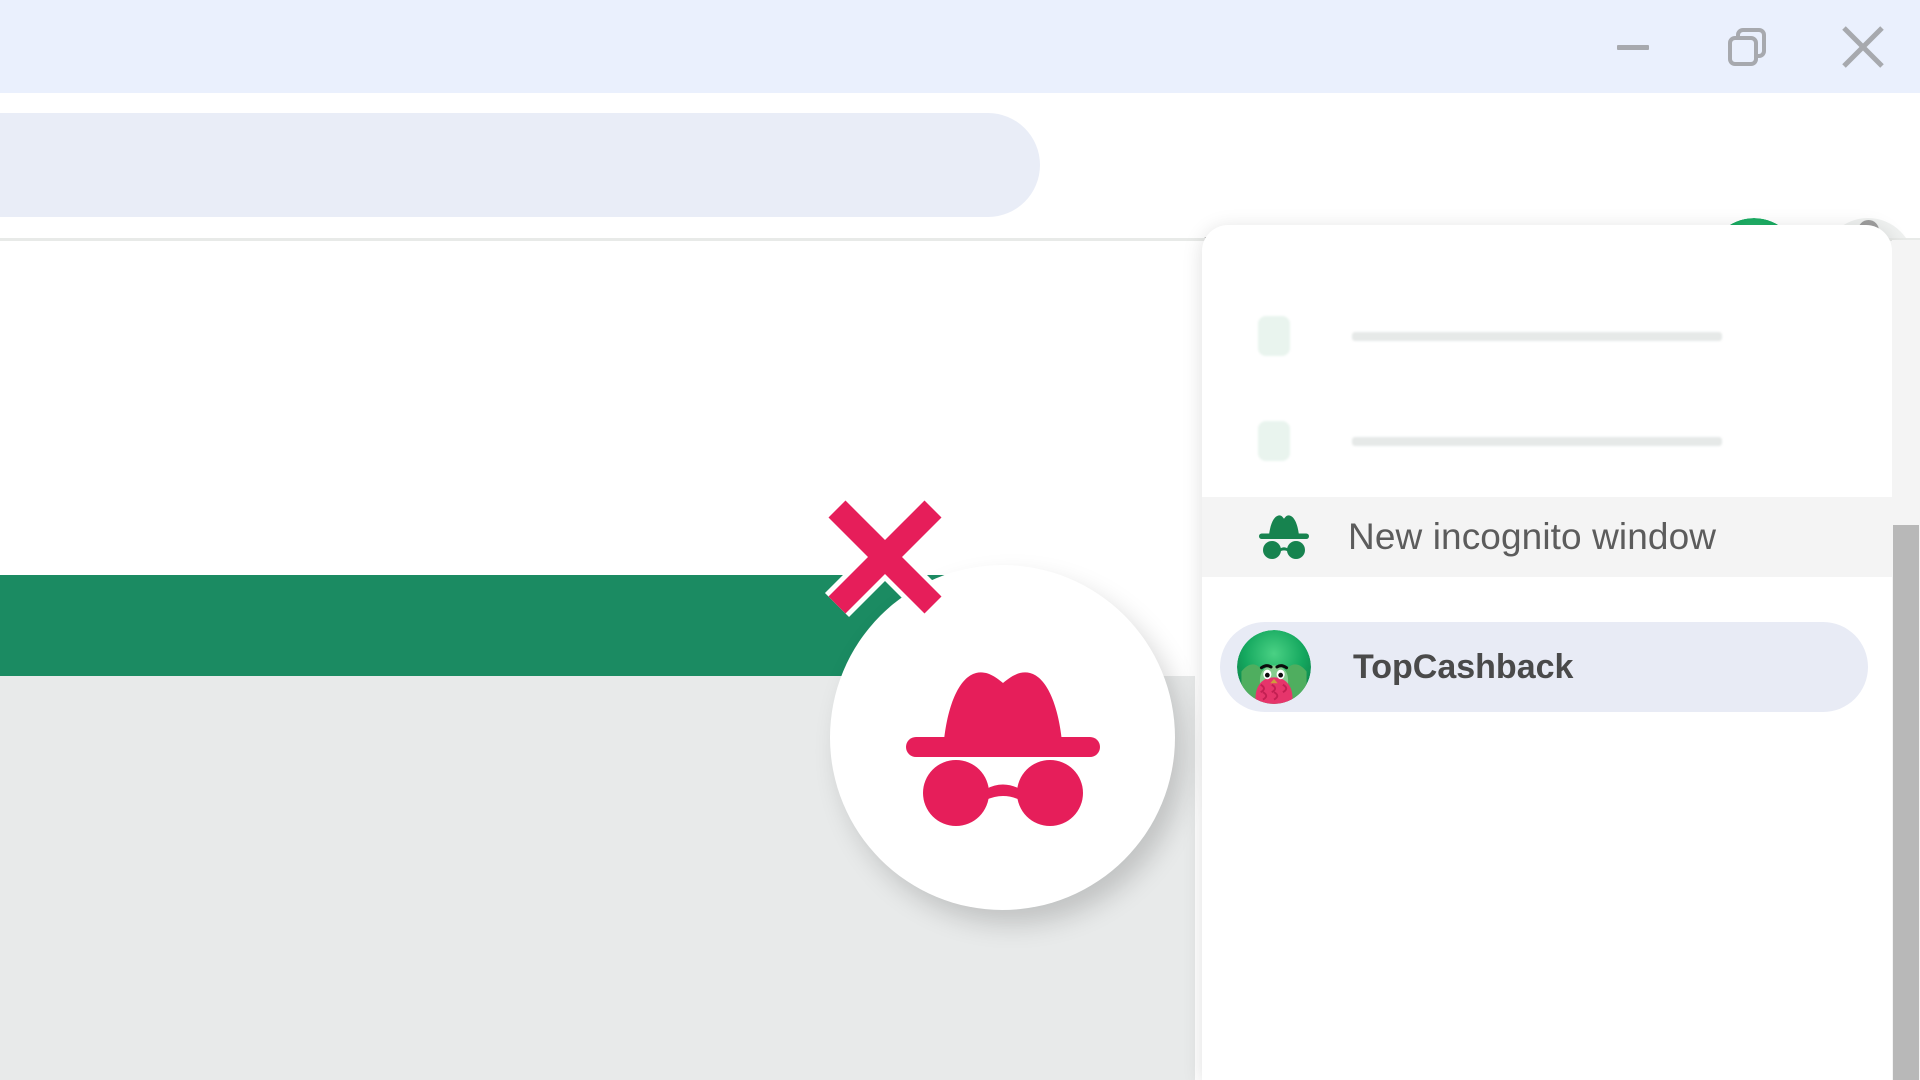 The image size is (1920, 1080). I want to click on incognito-blocked-badge, so click(999, 703).